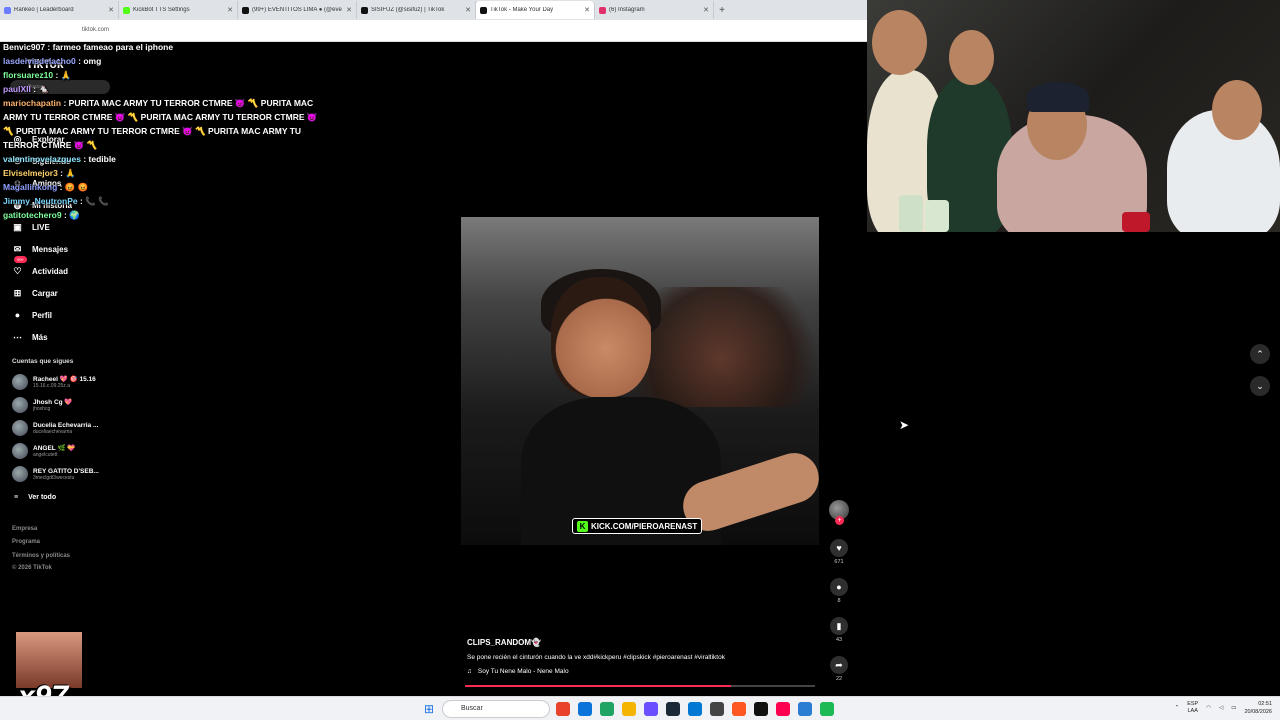 Image resolution: width=1280 pixels, height=720 pixels. What do you see at coordinates (839, 587) in the screenshot?
I see `comment-icon: ●` at bounding box center [839, 587].